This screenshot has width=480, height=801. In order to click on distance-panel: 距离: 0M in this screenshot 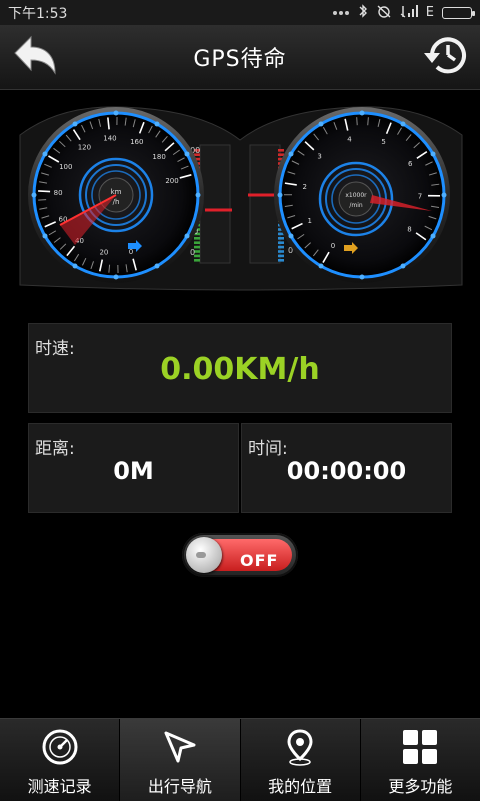, I will do `click(133, 468)`.